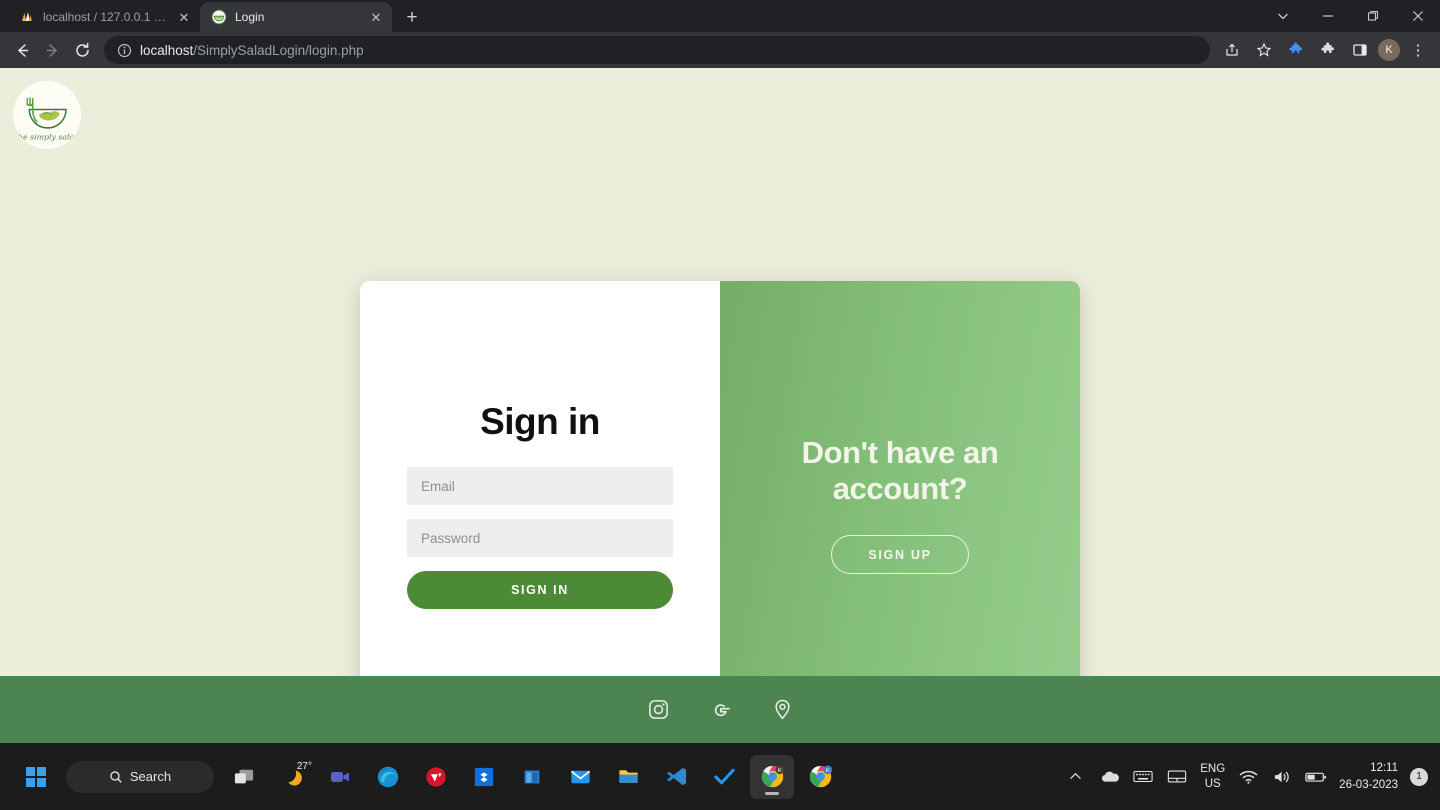 The width and height of the screenshot is (1440, 810). Describe the element at coordinates (1143, 777) in the screenshot. I see `keyboard-icon` at that location.